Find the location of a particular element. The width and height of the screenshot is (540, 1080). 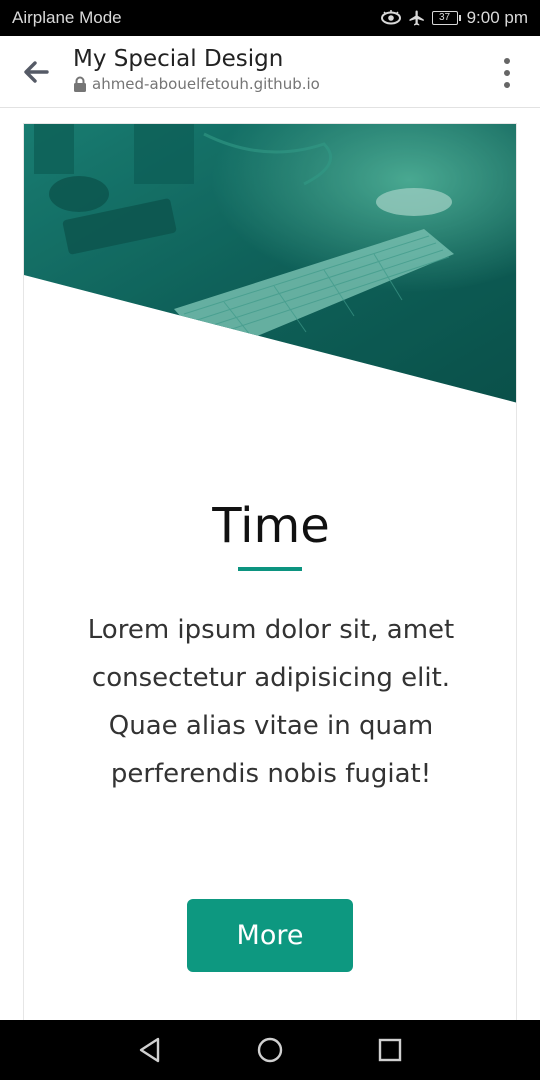

back-triangle-icon is located at coordinates (149, 1050).